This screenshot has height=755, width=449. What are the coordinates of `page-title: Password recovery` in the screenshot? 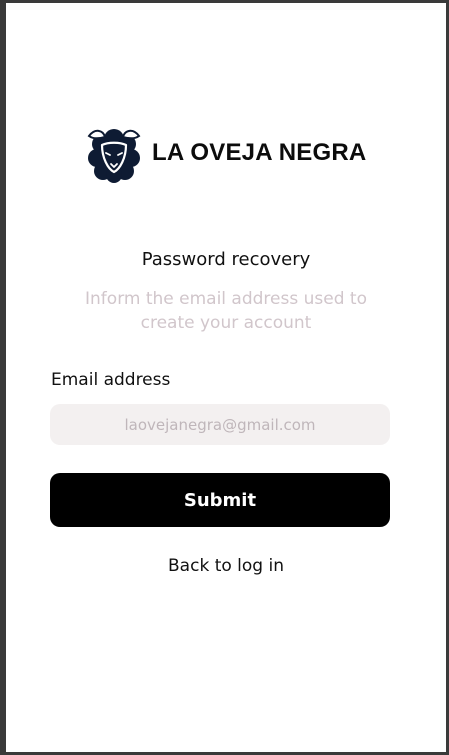 It's located at (226, 259).